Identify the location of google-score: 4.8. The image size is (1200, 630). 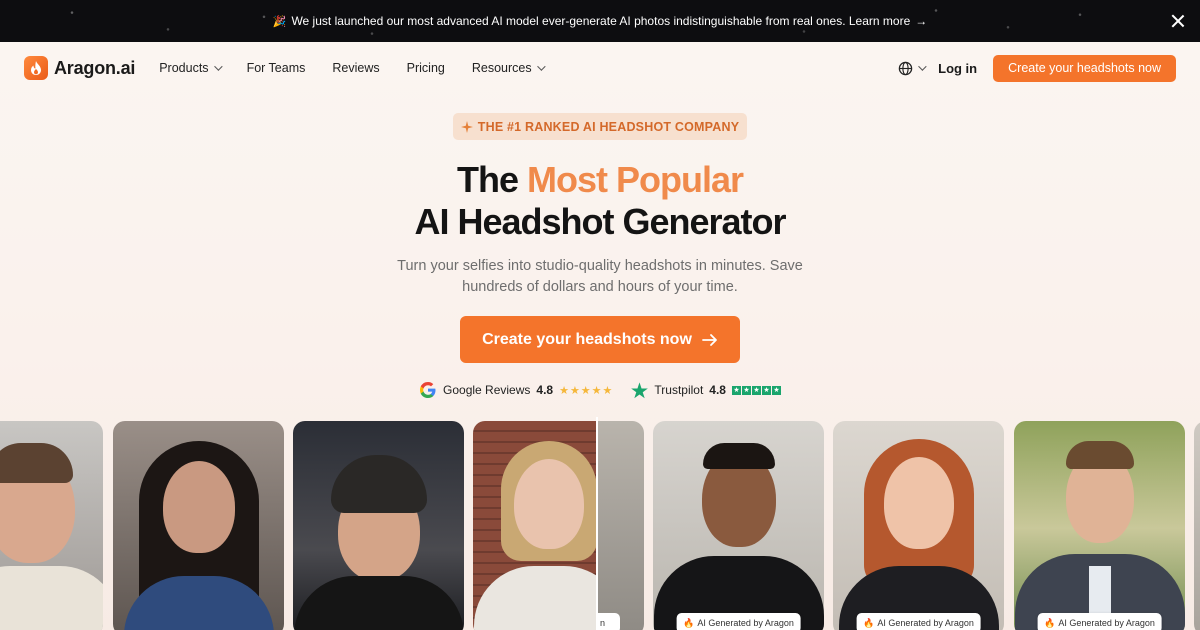
(545, 390).